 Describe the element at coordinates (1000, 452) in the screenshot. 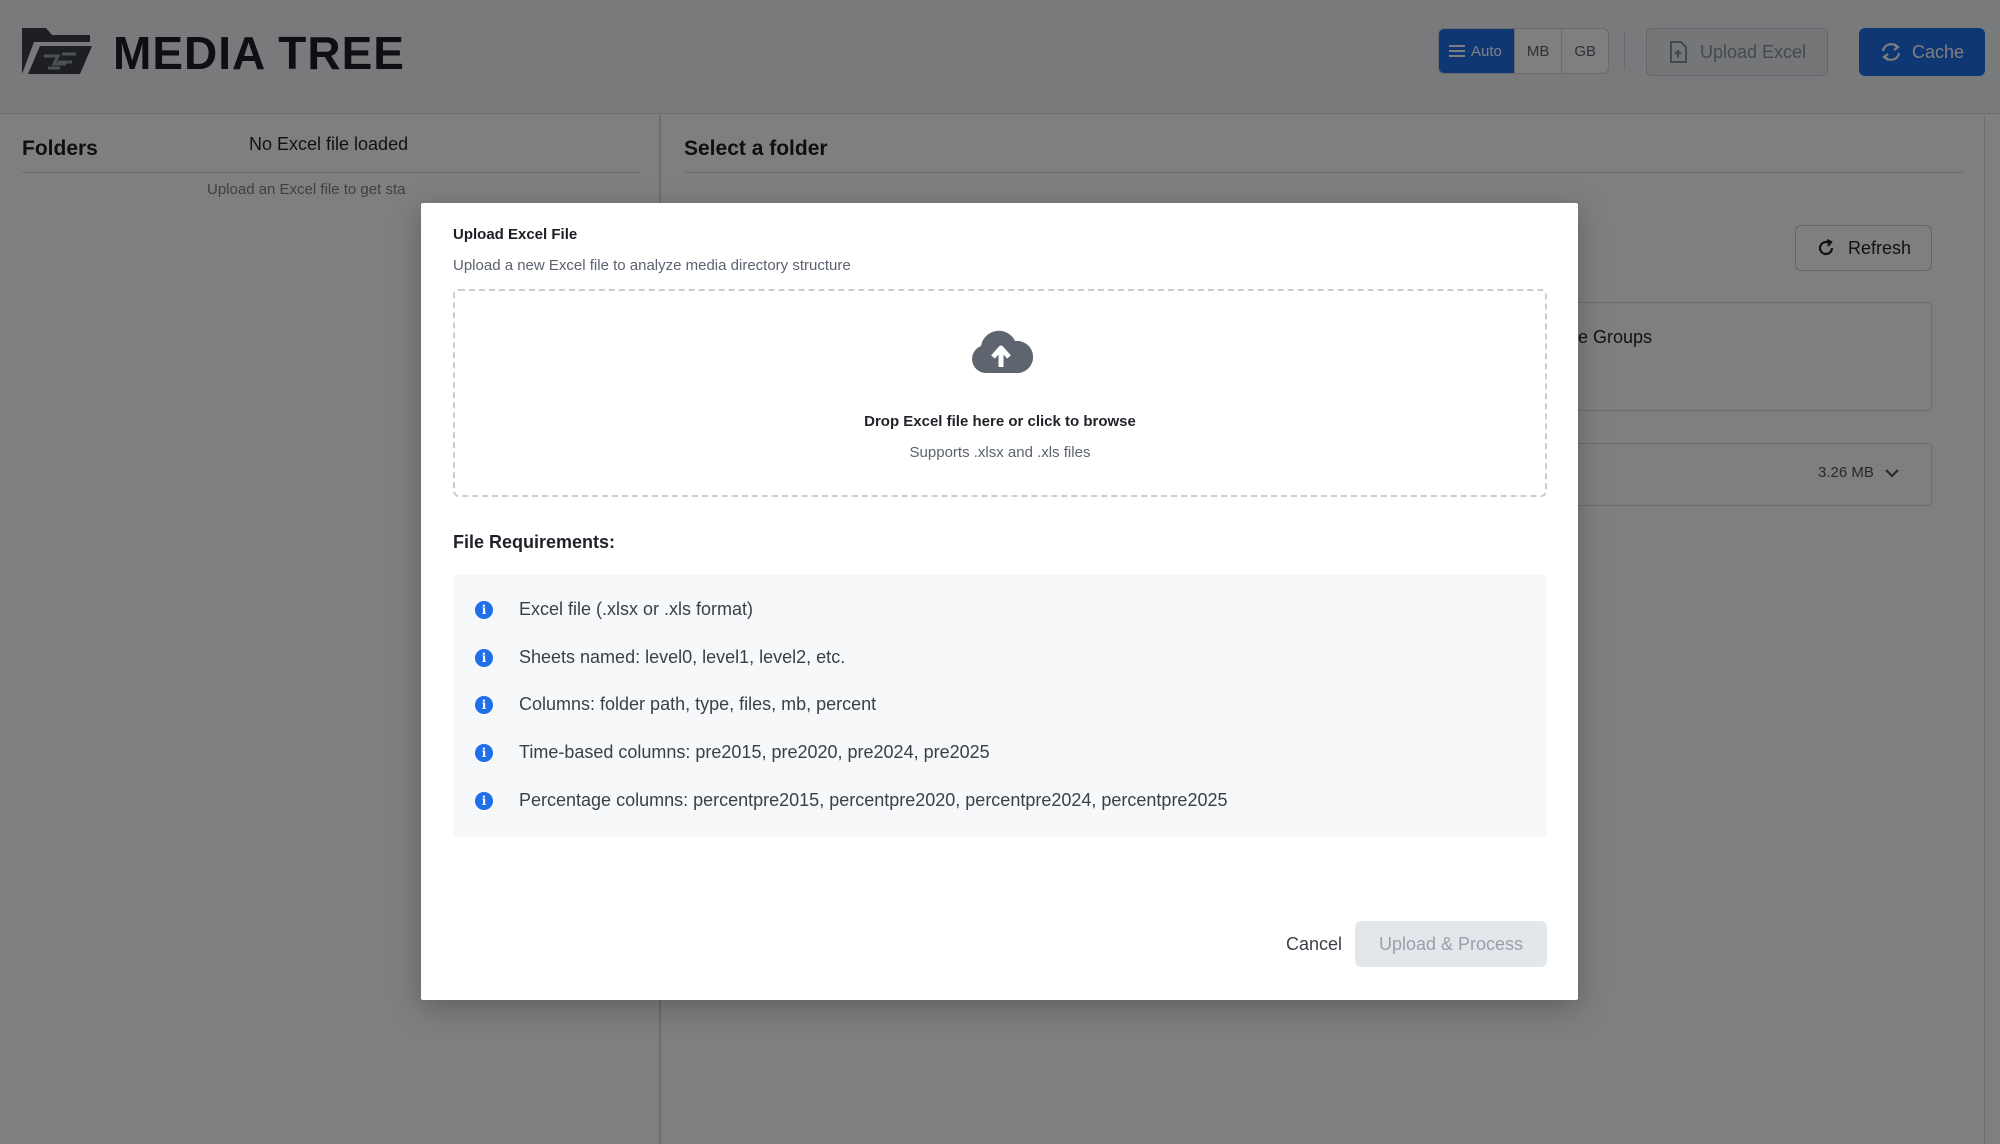

I see `dropzone-subtitle: Supports .xlsx and .xls files` at that location.